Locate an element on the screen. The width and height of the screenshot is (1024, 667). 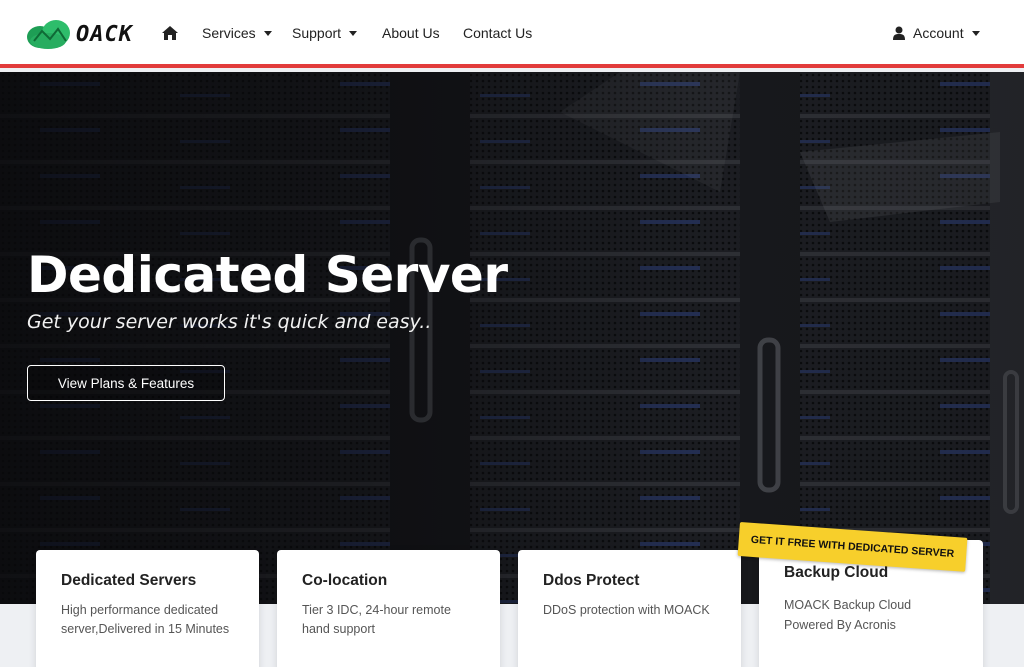
nav-about: About Us is located at coordinates (411, 33).